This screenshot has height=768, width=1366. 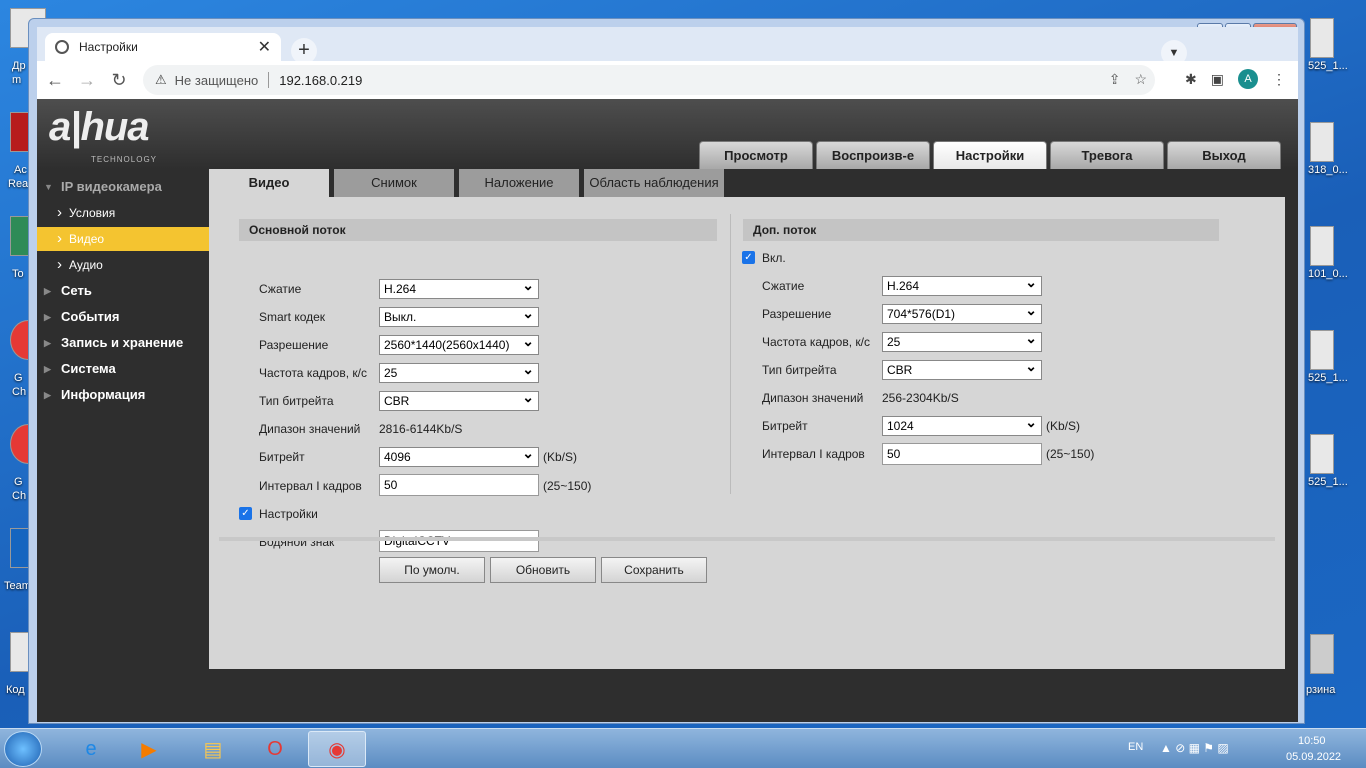 What do you see at coordinates (459, 455) in the screenshot?
I see `main-bitrate-select: 4096` at bounding box center [459, 455].